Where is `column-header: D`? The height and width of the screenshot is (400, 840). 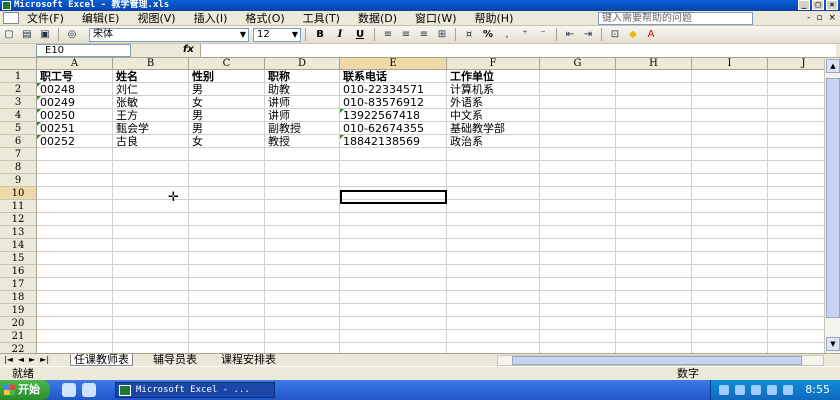
column-header: D is located at coordinates (302, 64).